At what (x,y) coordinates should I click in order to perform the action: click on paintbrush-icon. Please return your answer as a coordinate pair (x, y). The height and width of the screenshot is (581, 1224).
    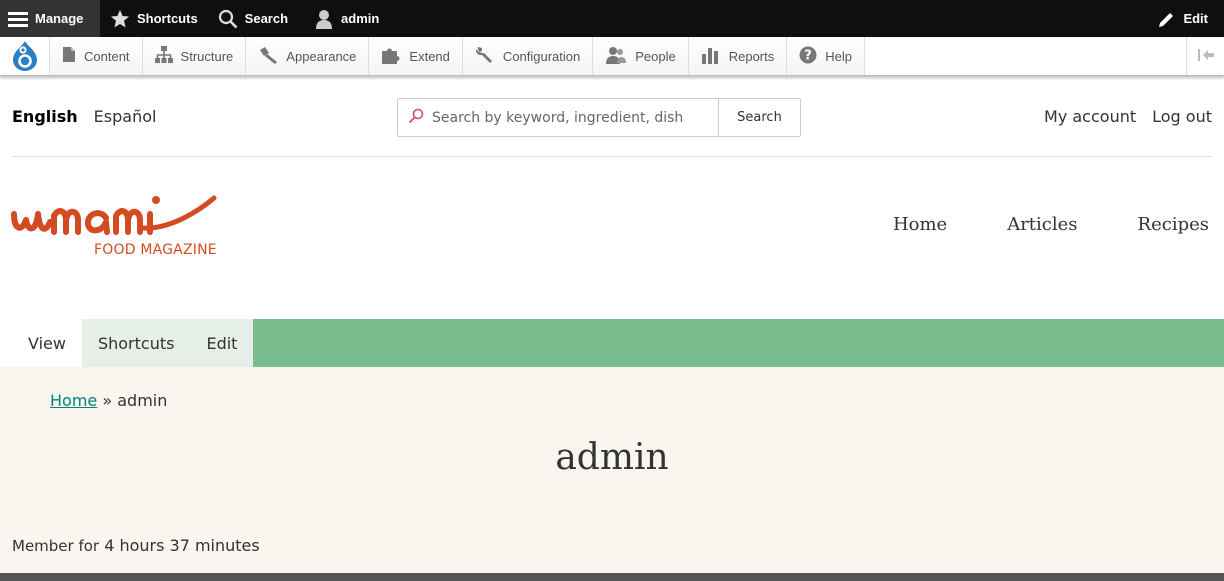
    Looking at the image, I should click on (268, 56).